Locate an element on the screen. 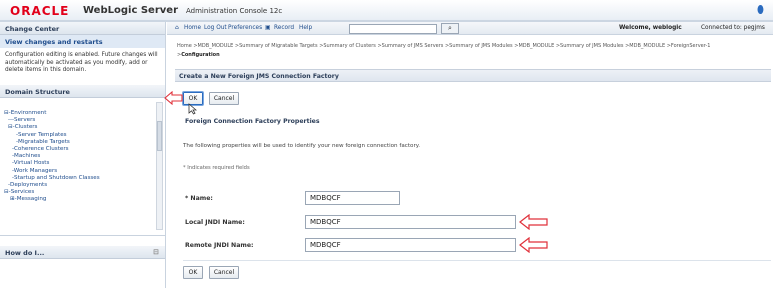 This screenshot has height=288, width=773. required-note: * Indicates required fields is located at coordinates (216, 168).